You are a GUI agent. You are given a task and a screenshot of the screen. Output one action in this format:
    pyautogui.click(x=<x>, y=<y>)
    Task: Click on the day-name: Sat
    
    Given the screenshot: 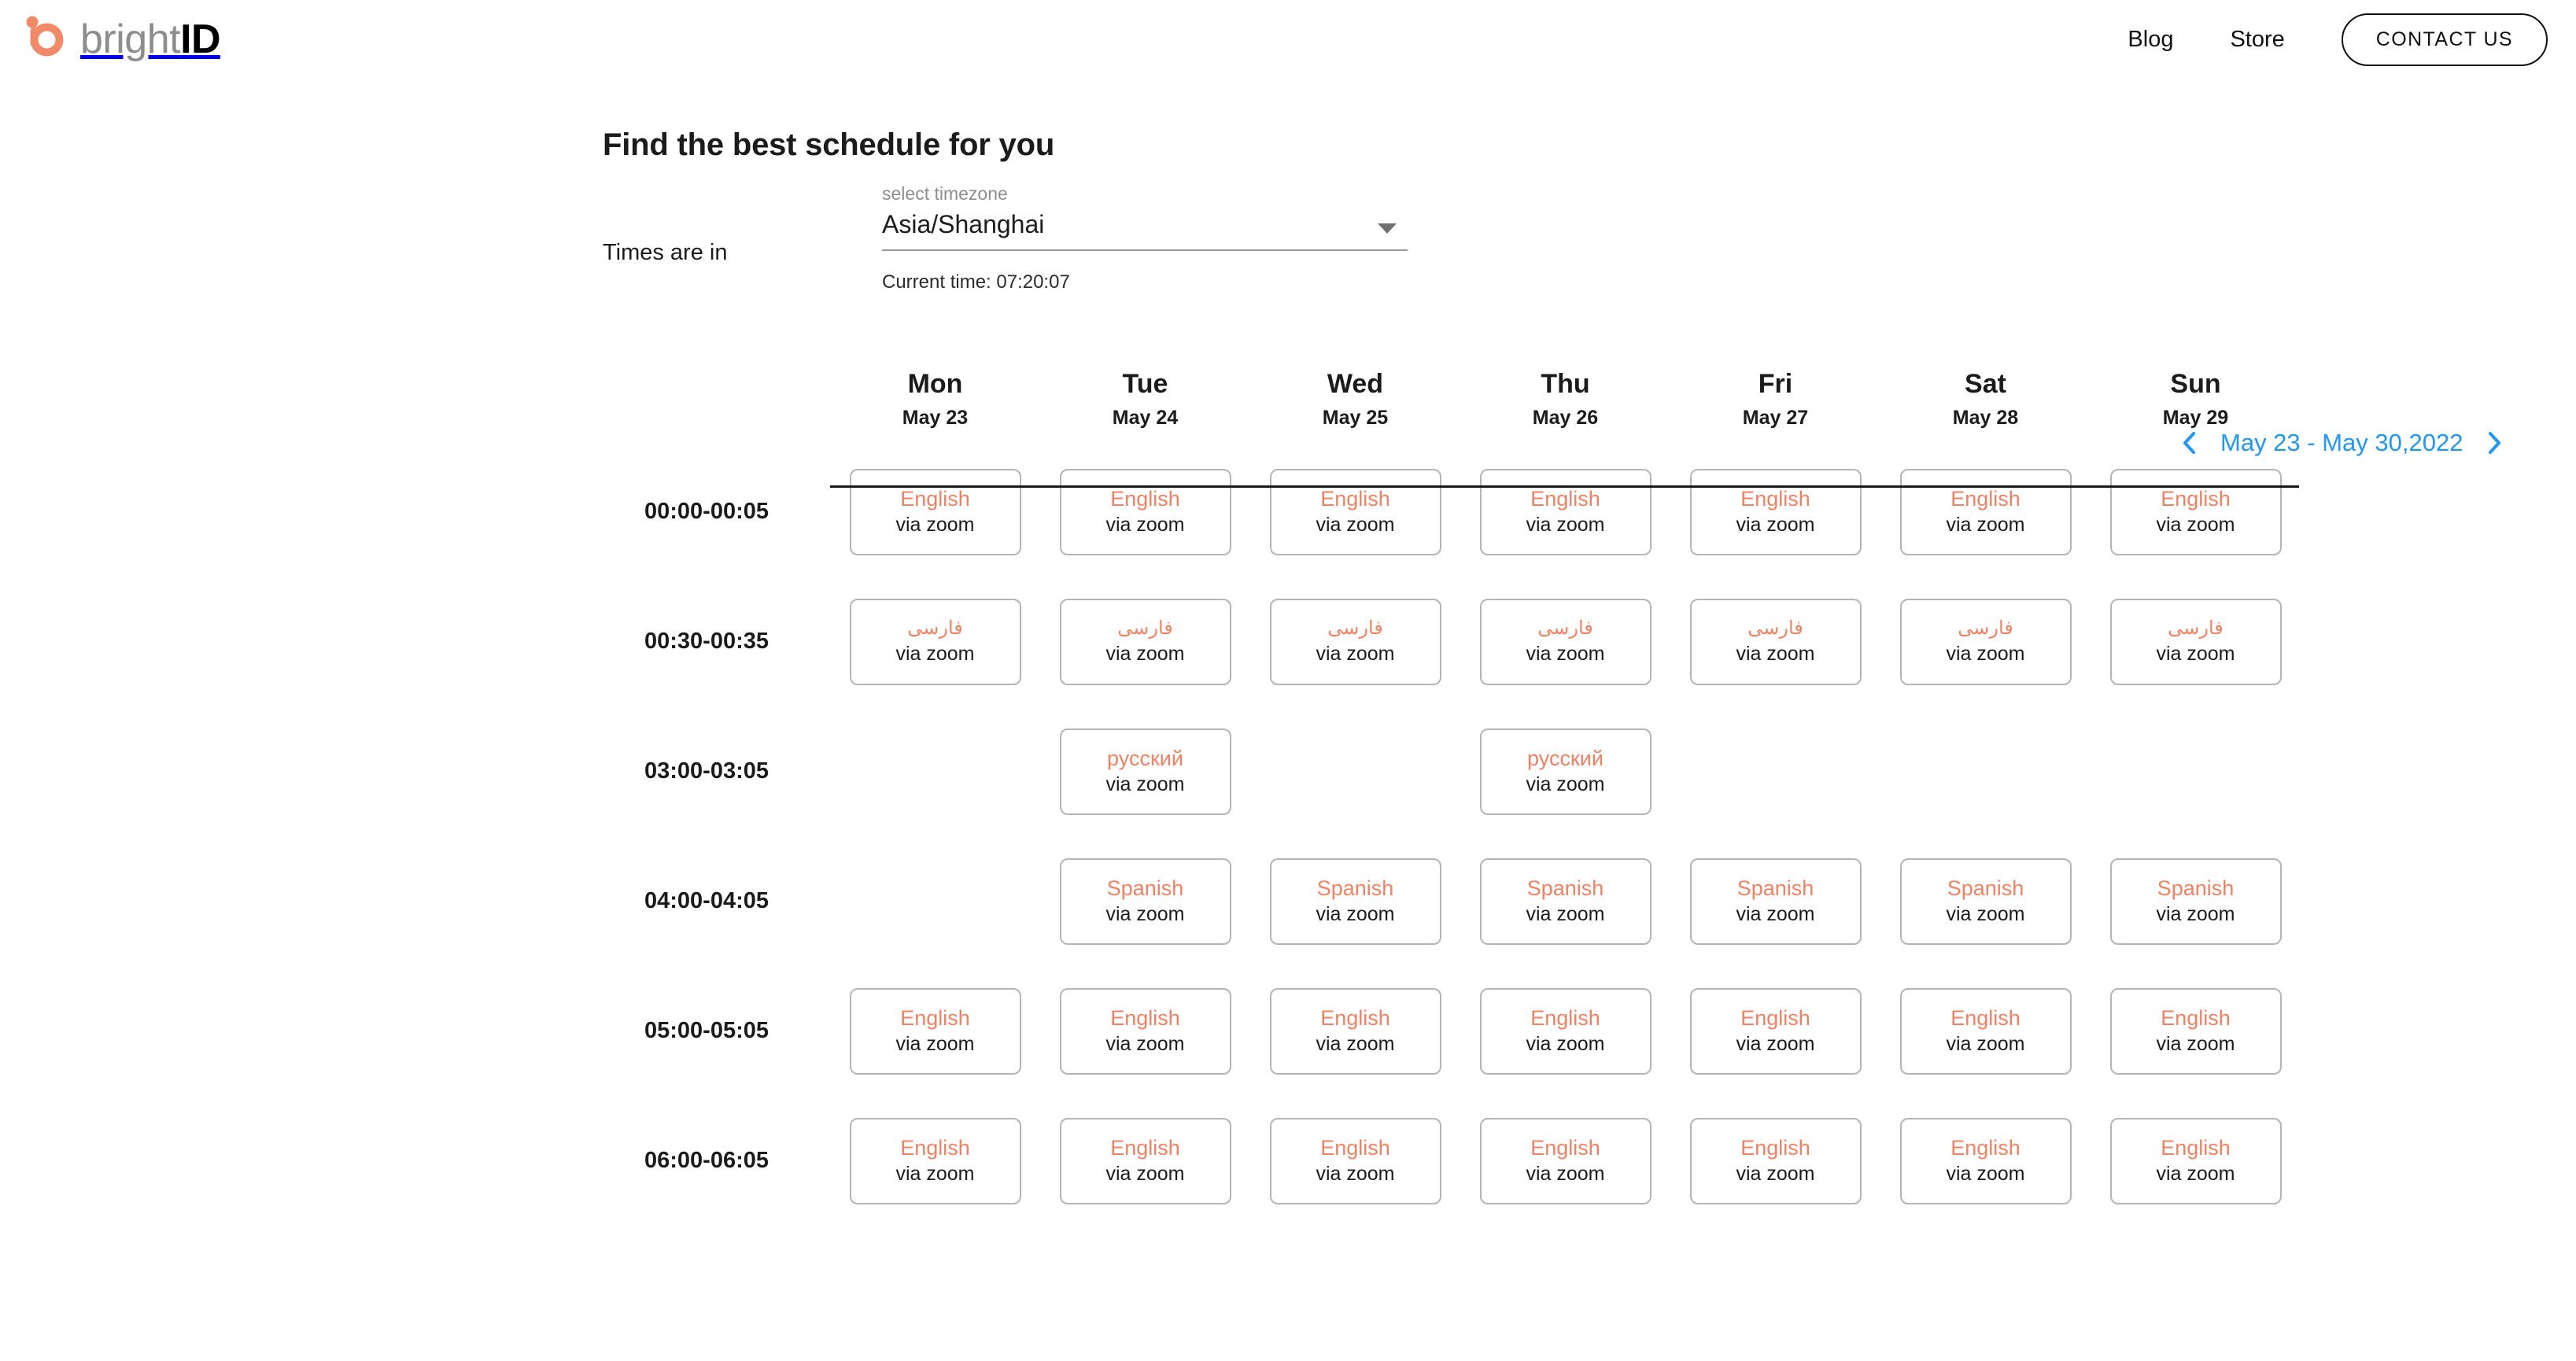 What is the action you would take?
    pyautogui.click(x=1986, y=384)
    